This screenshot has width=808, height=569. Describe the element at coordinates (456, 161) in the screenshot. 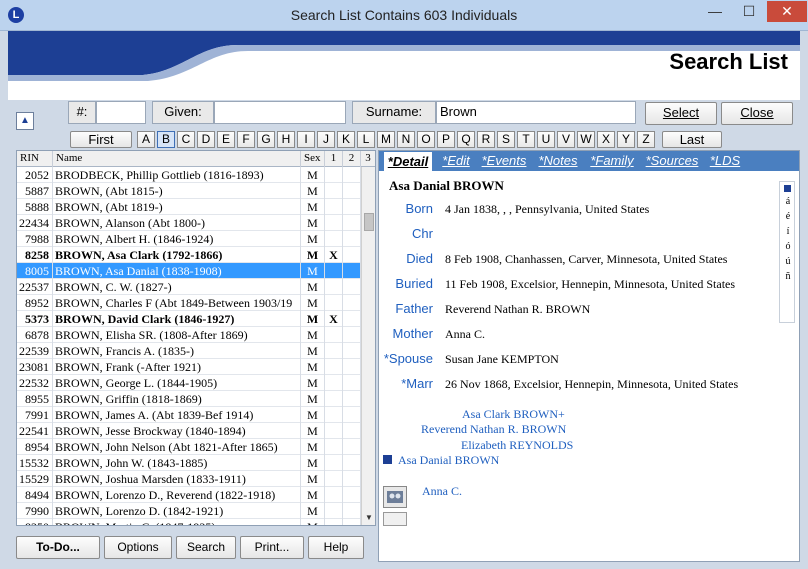

I see `tab-edit: *Edit` at that location.